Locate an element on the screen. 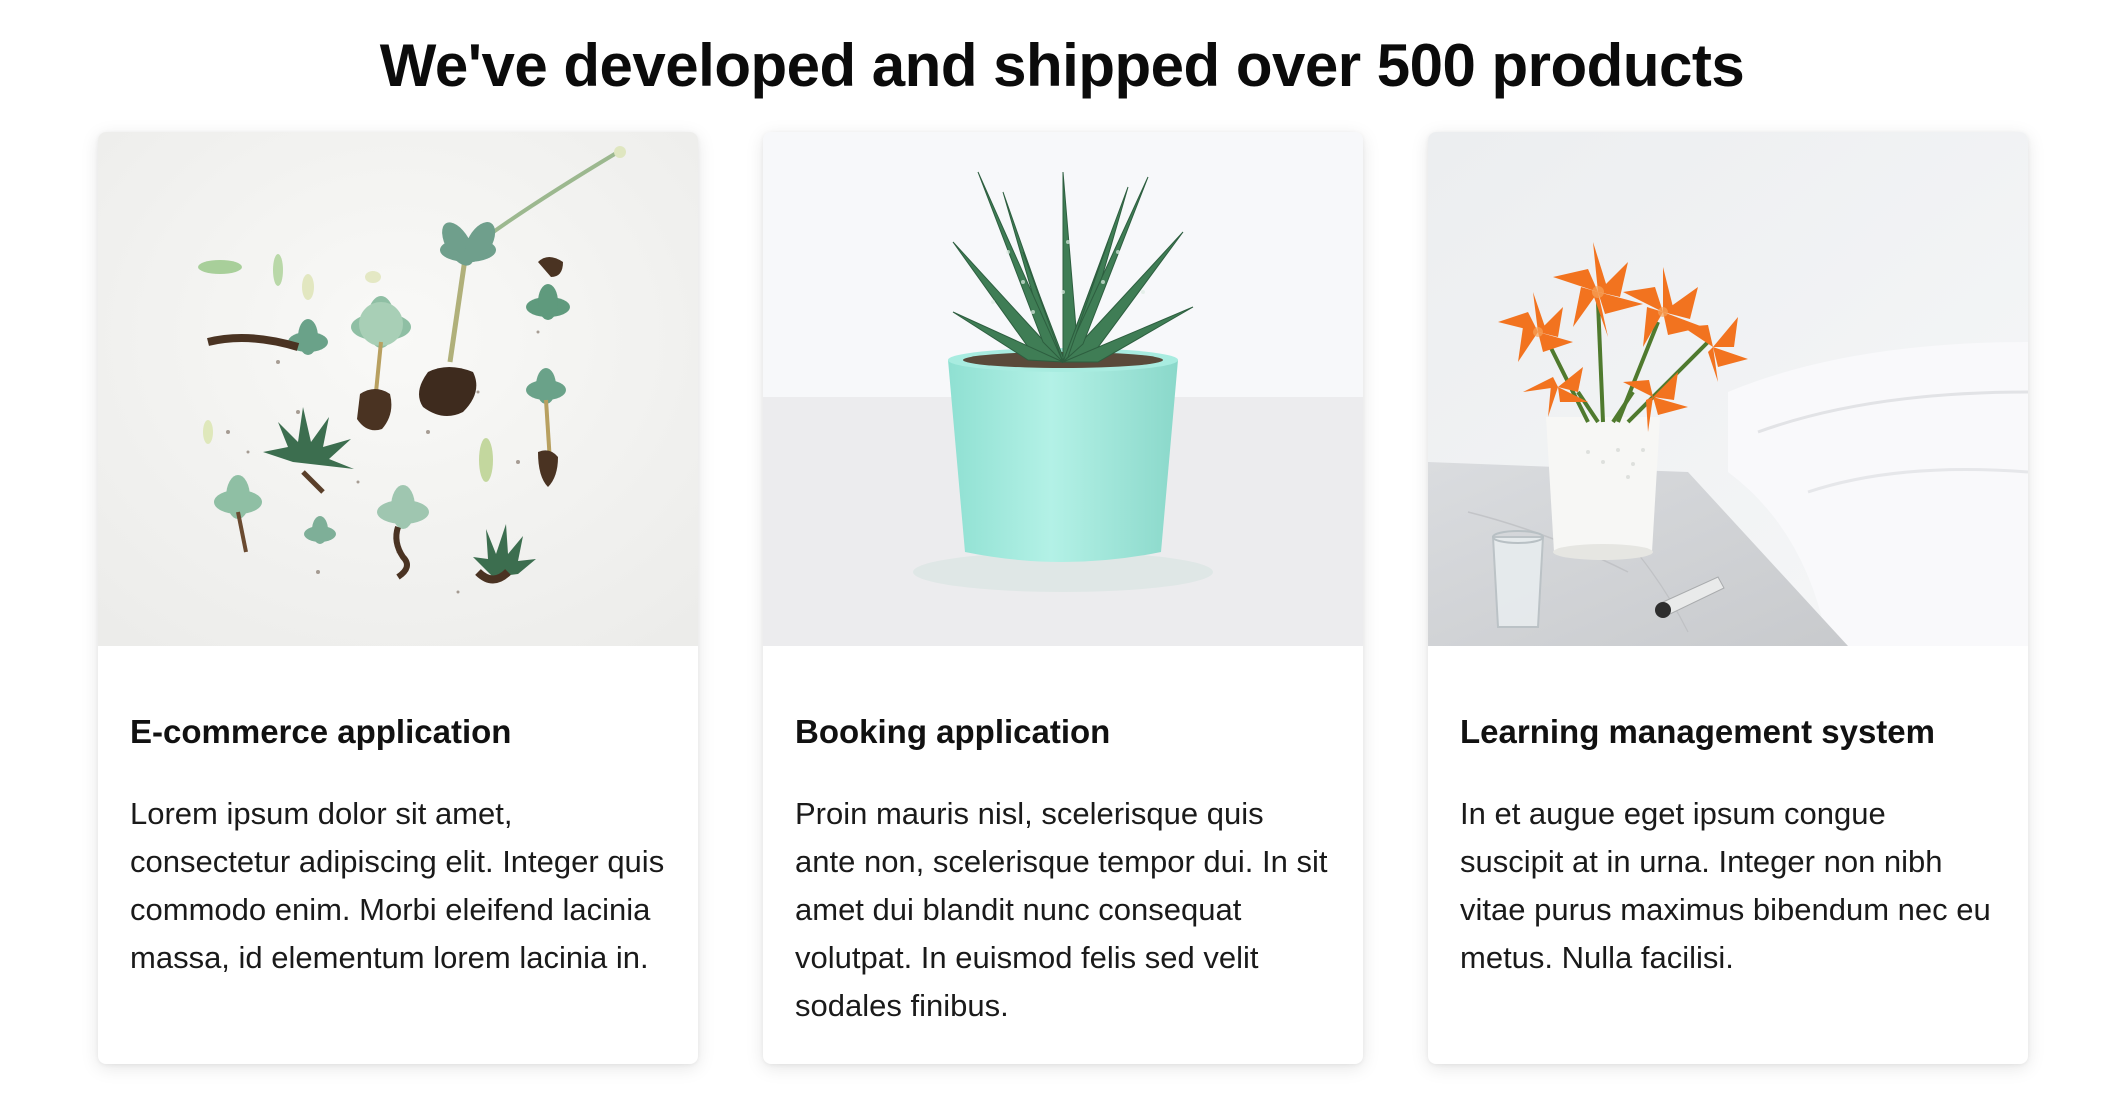 The width and height of the screenshot is (2124, 1116). potted-succulent-image is located at coordinates (1063, 389).